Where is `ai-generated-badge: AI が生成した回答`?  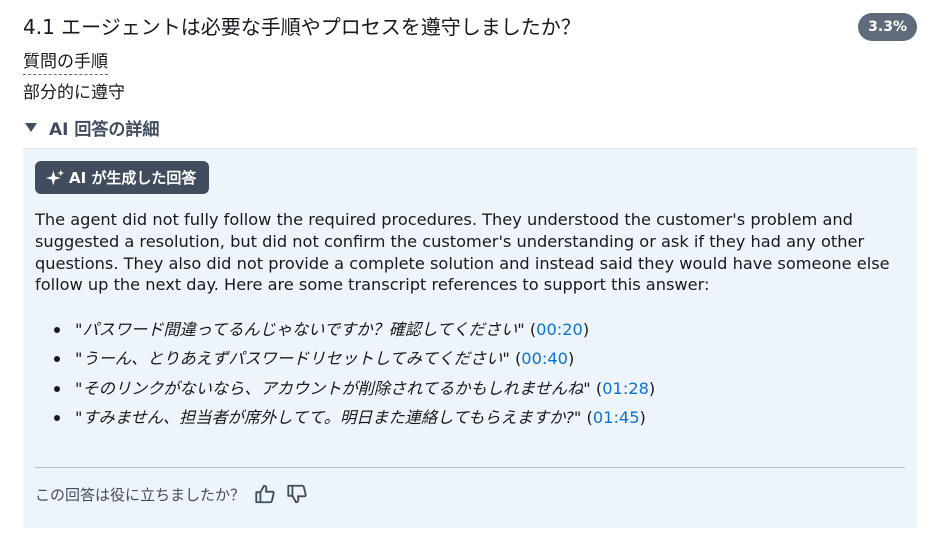 ai-generated-badge: AI が生成した回答 is located at coordinates (122, 177).